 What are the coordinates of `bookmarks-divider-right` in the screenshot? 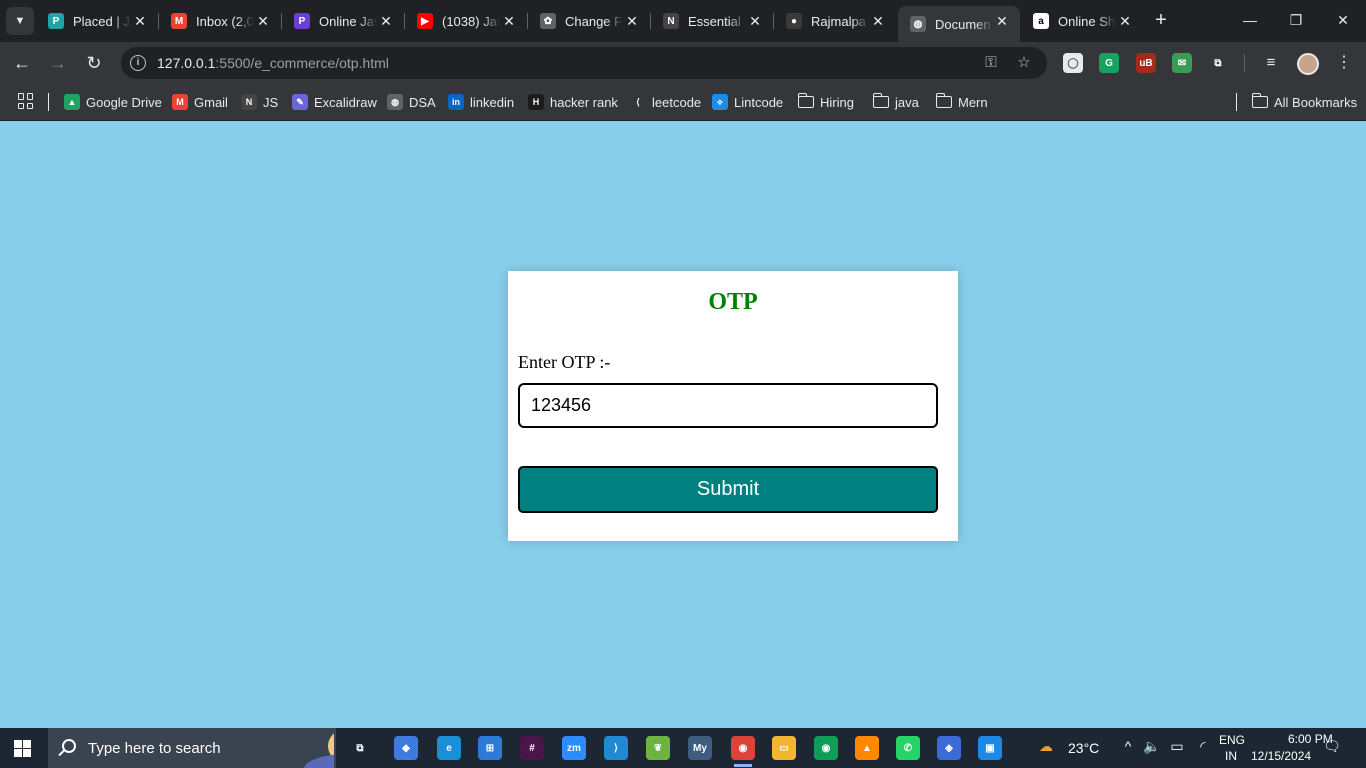 It's located at (1236, 102).